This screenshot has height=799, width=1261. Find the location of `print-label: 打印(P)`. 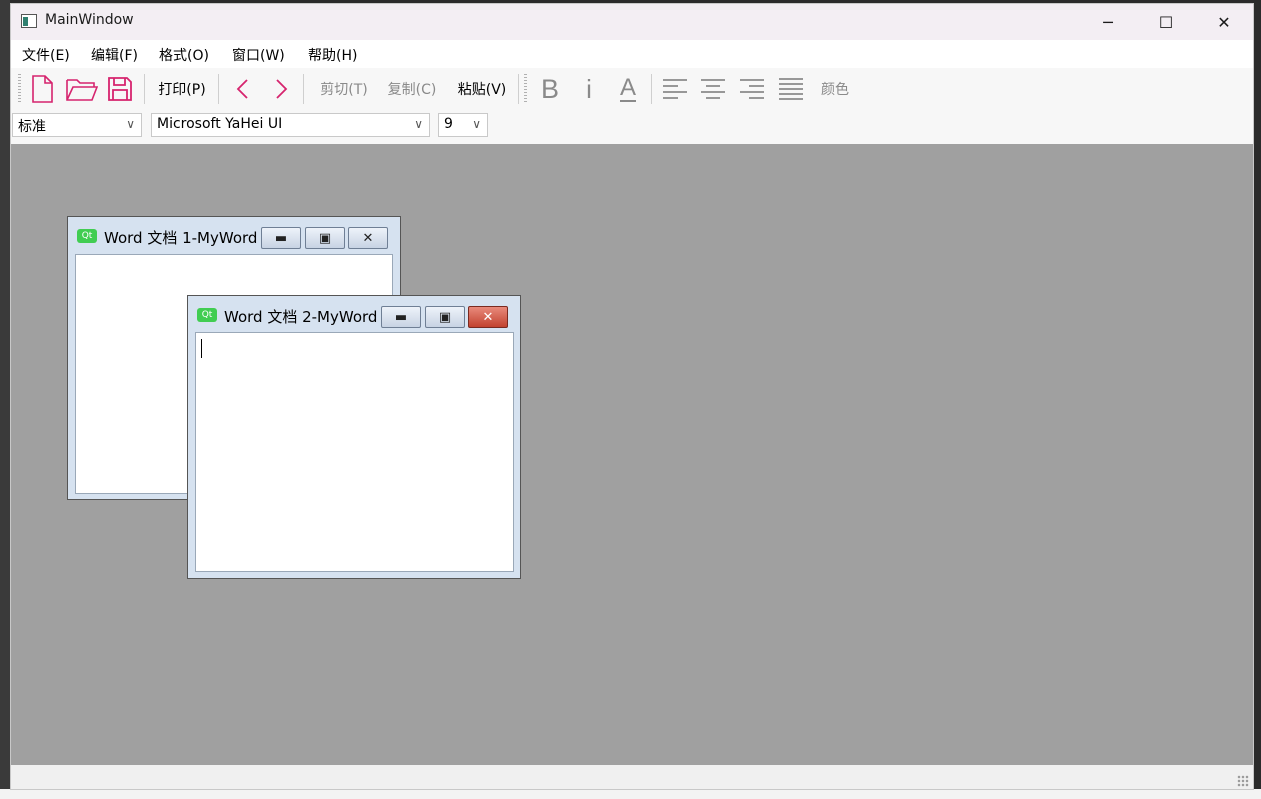

print-label: 打印(P) is located at coordinates (182, 90).